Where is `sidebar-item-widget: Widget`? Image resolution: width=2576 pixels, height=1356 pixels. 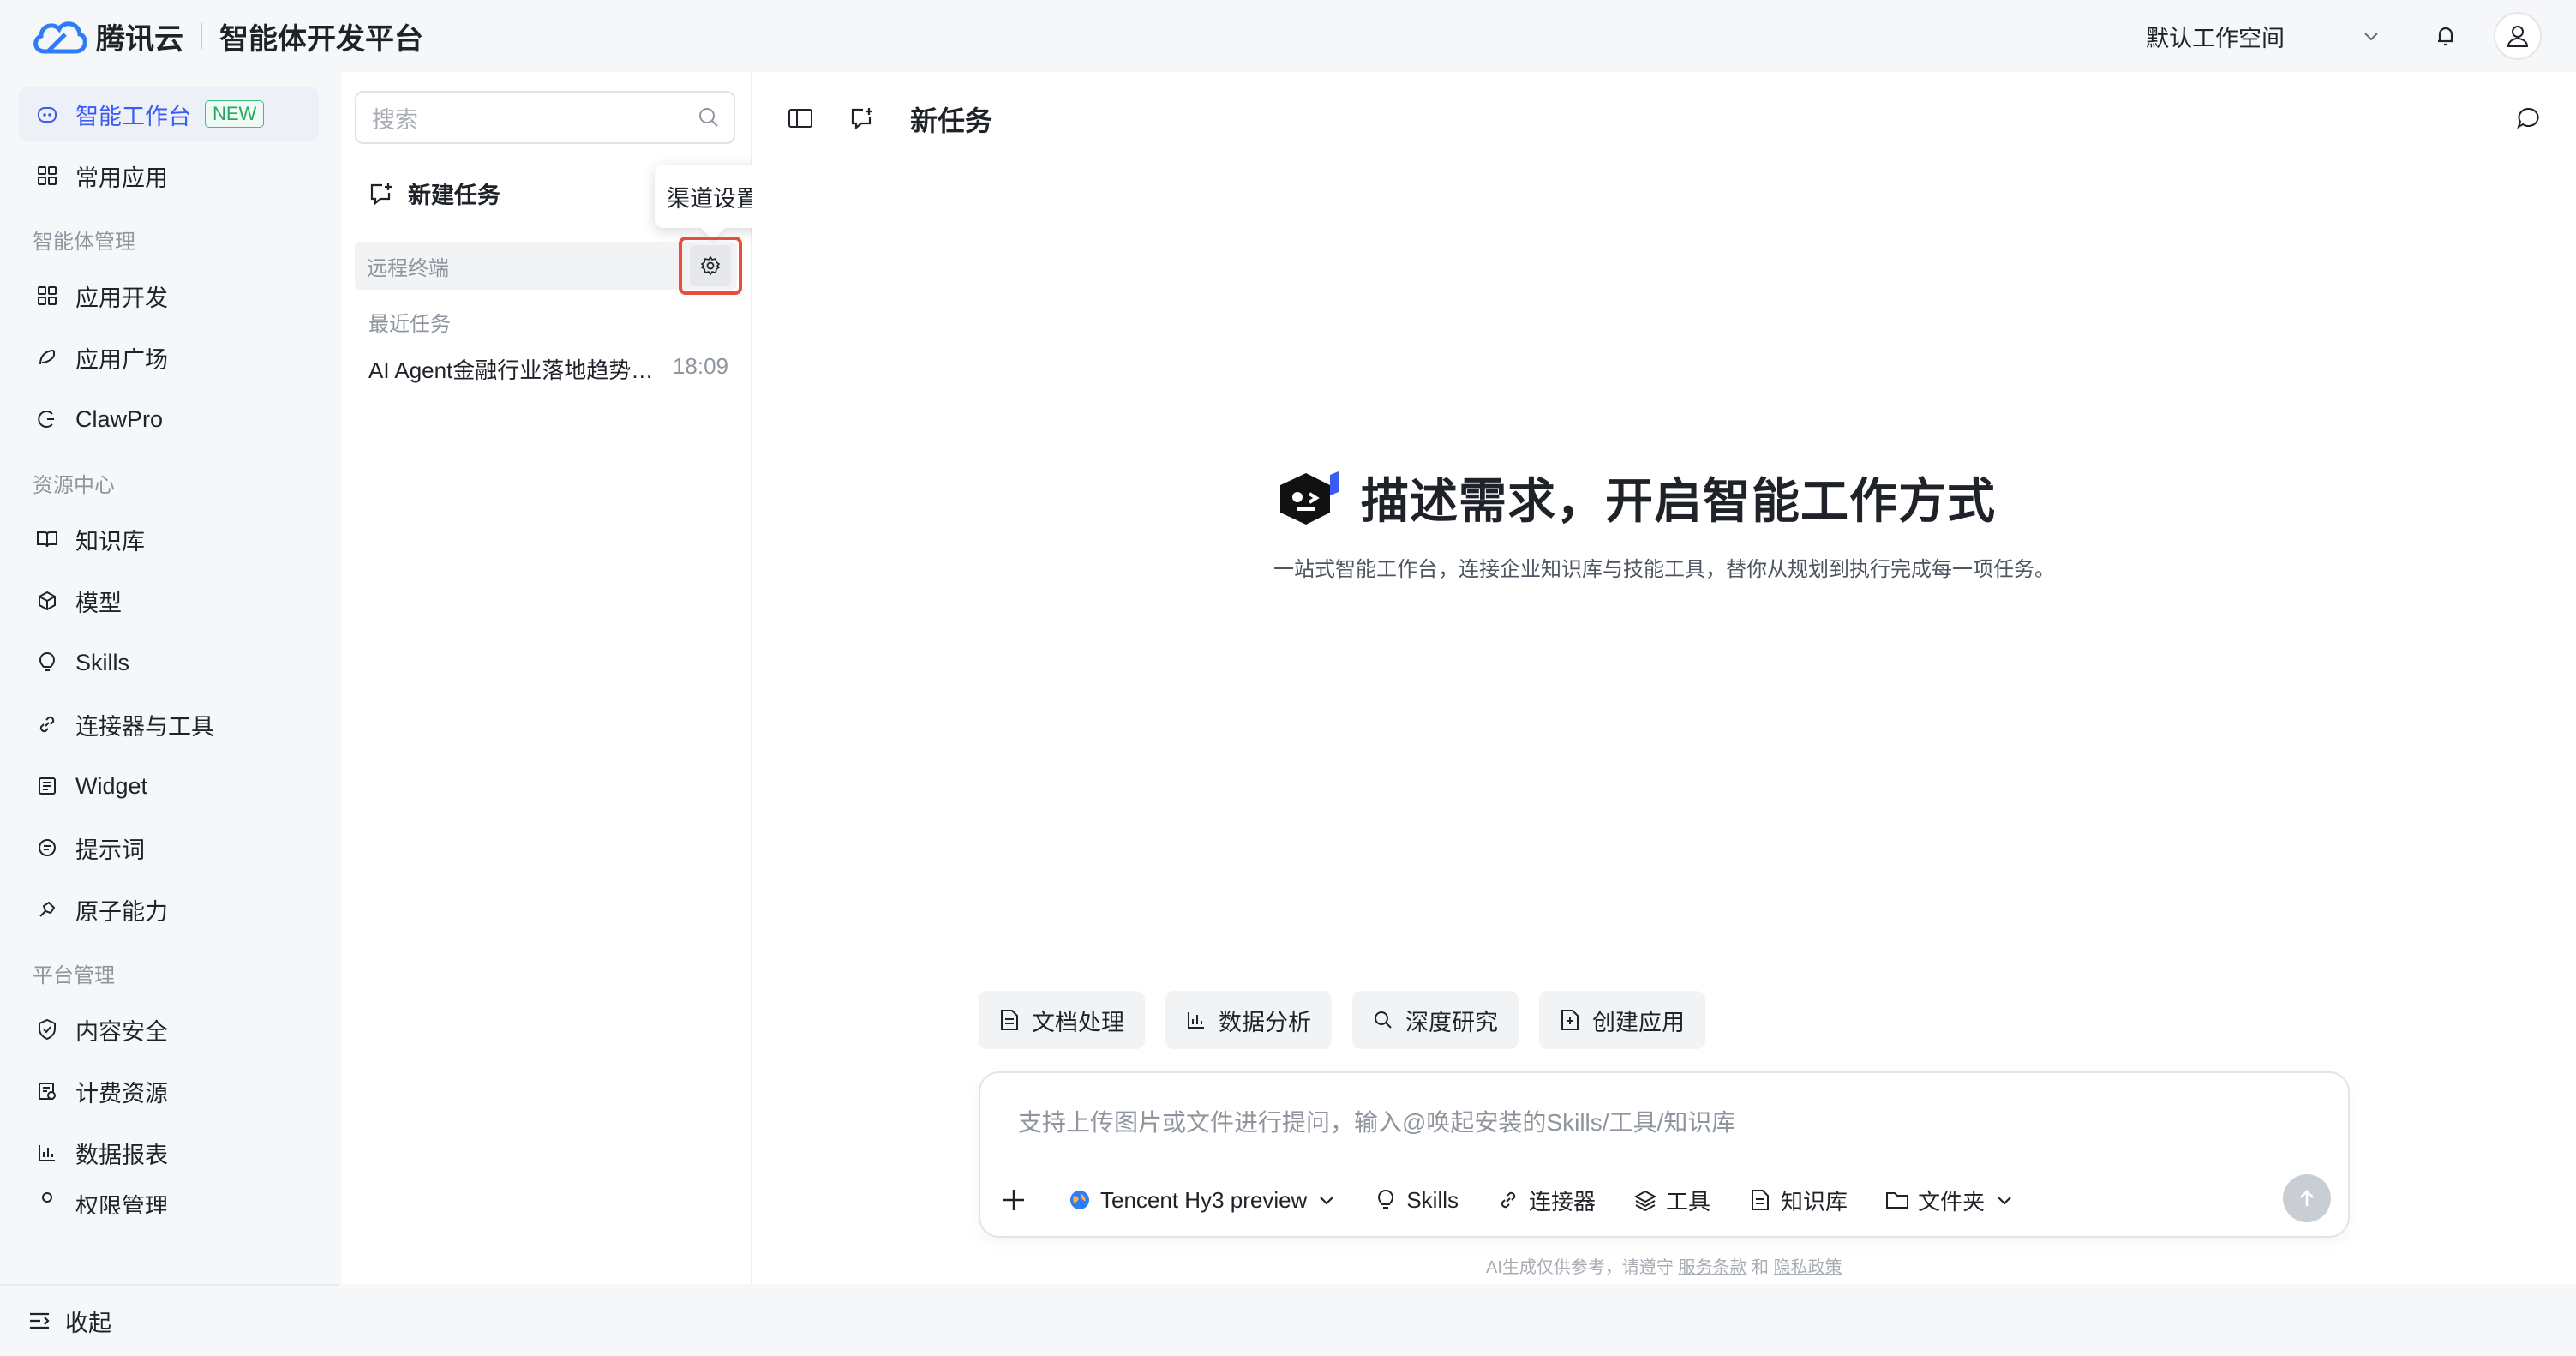 sidebar-item-widget: Widget is located at coordinates (169, 786).